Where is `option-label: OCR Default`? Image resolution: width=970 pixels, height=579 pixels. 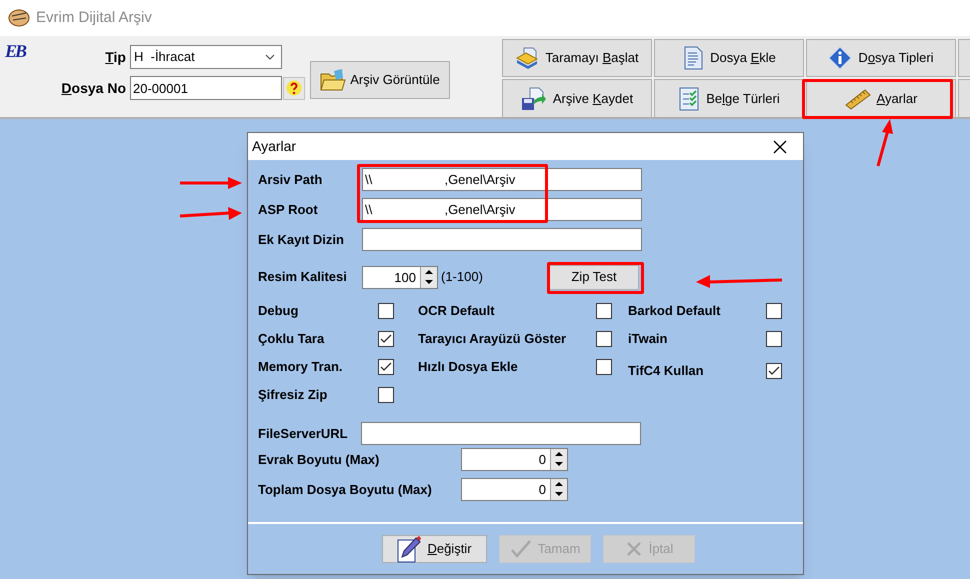
option-label: OCR Default is located at coordinates (457, 311).